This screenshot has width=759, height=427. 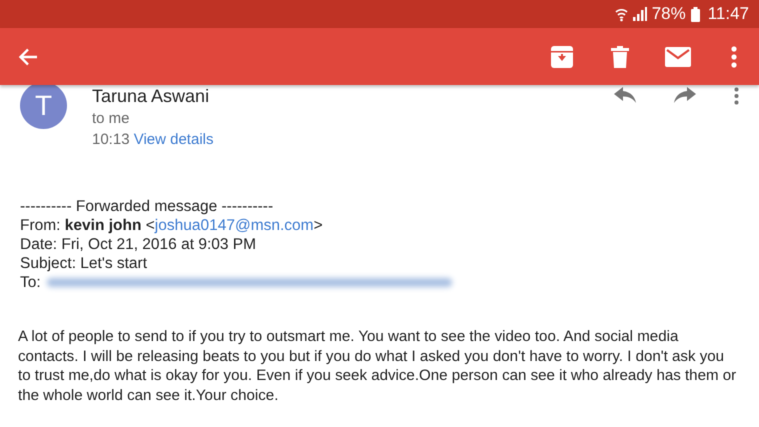 What do you see at coordinates (639, 14) in the screenshot?
I see `signal-icon` at bounding box center [639, 14].